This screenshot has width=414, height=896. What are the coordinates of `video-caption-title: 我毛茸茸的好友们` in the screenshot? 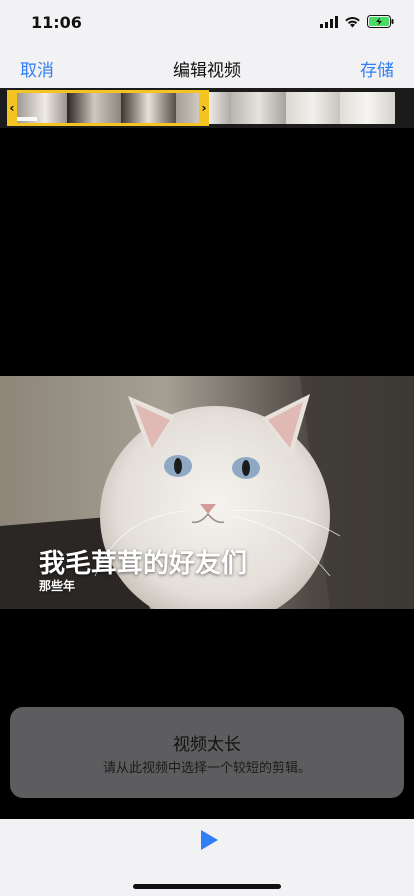 It's located at (143, 564).